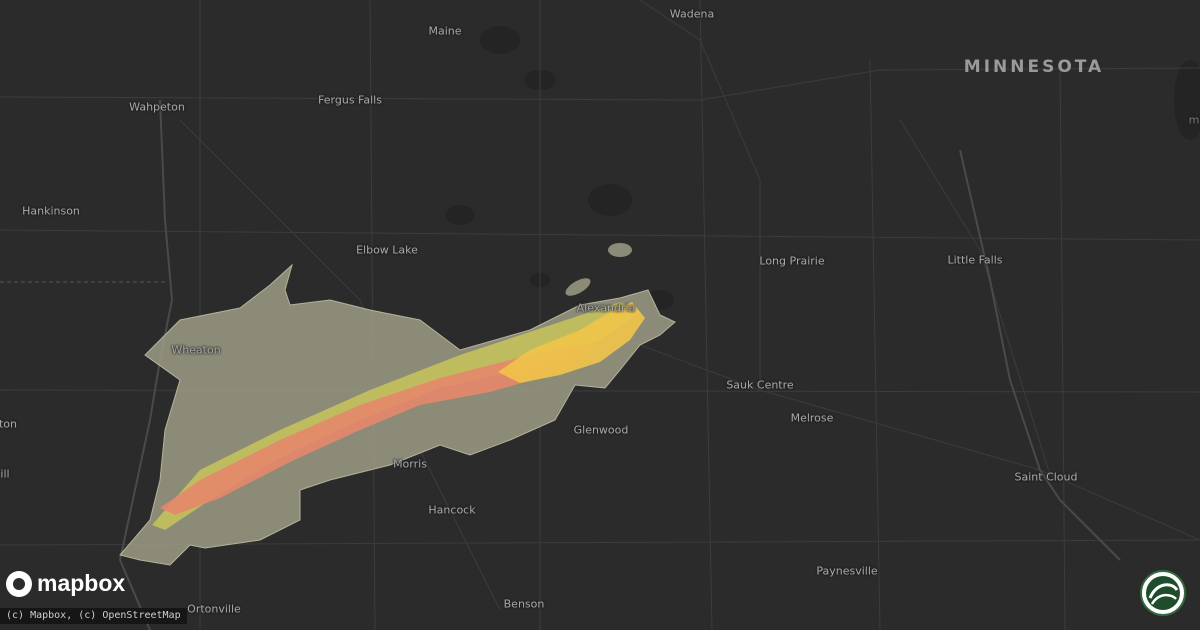 The height and width of the screenshot is (630, 1200). I want to click on city-label-wheaton: Wheaton, so click(196, 350).